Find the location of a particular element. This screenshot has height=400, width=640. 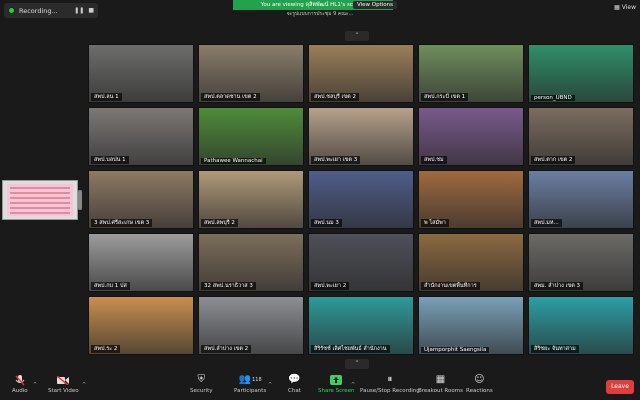

recording-indicator: Recording... ❚❚ ■ is located at coordinates (51, 10).